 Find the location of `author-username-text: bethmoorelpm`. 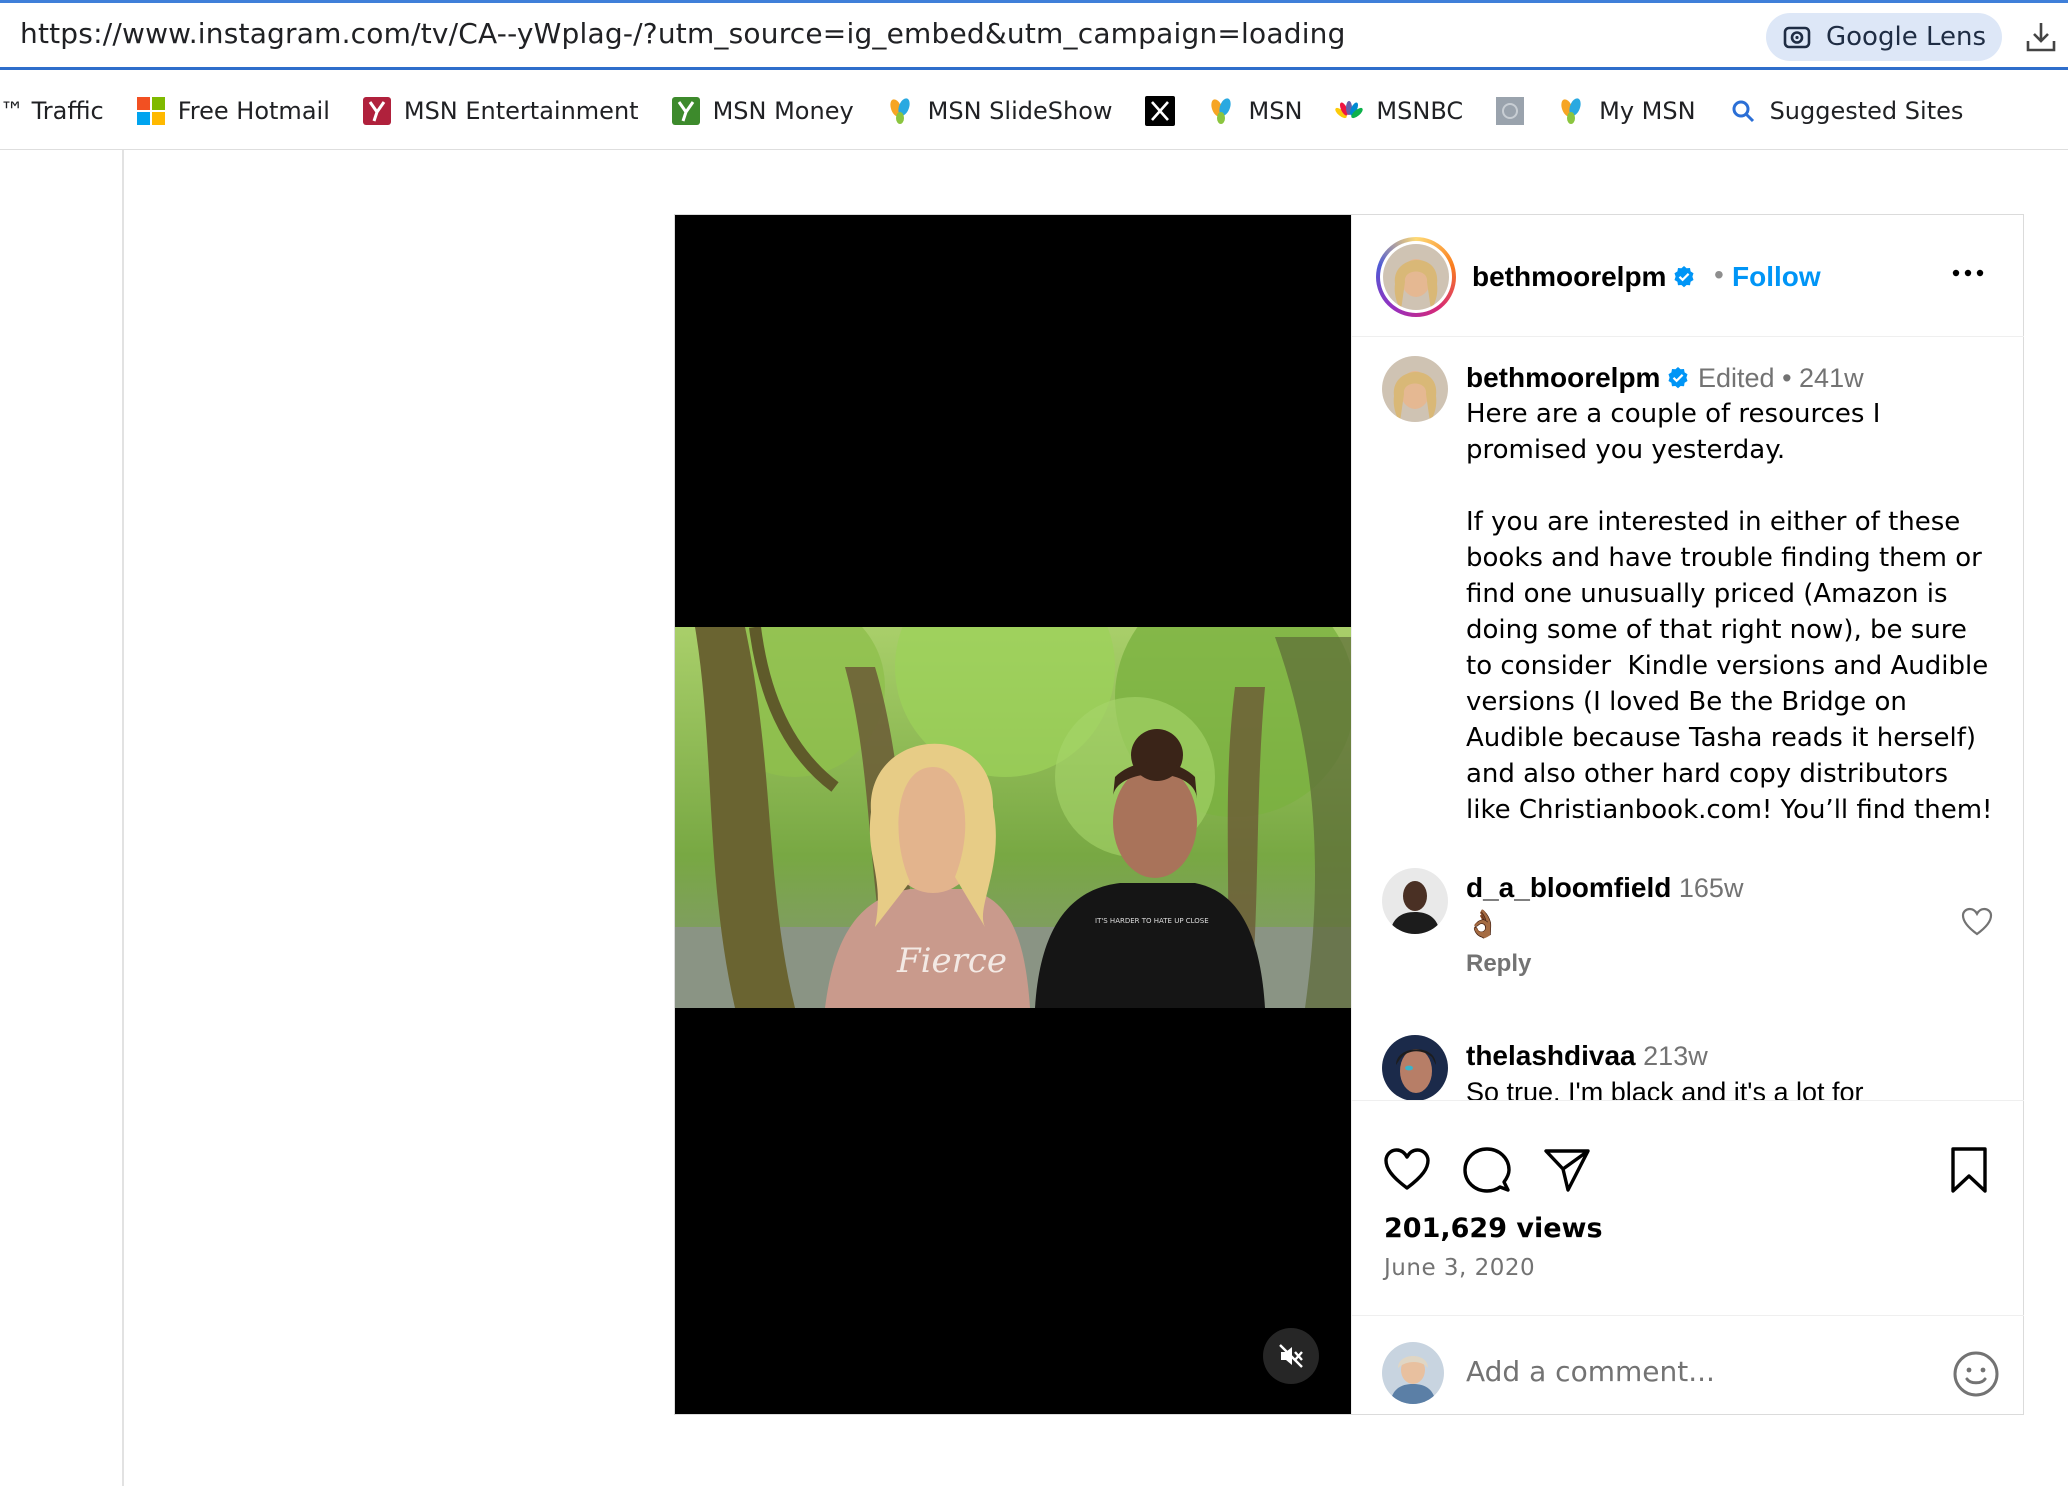

author-username-text: bethmoorelpm is located at coordinates (1569, 276).